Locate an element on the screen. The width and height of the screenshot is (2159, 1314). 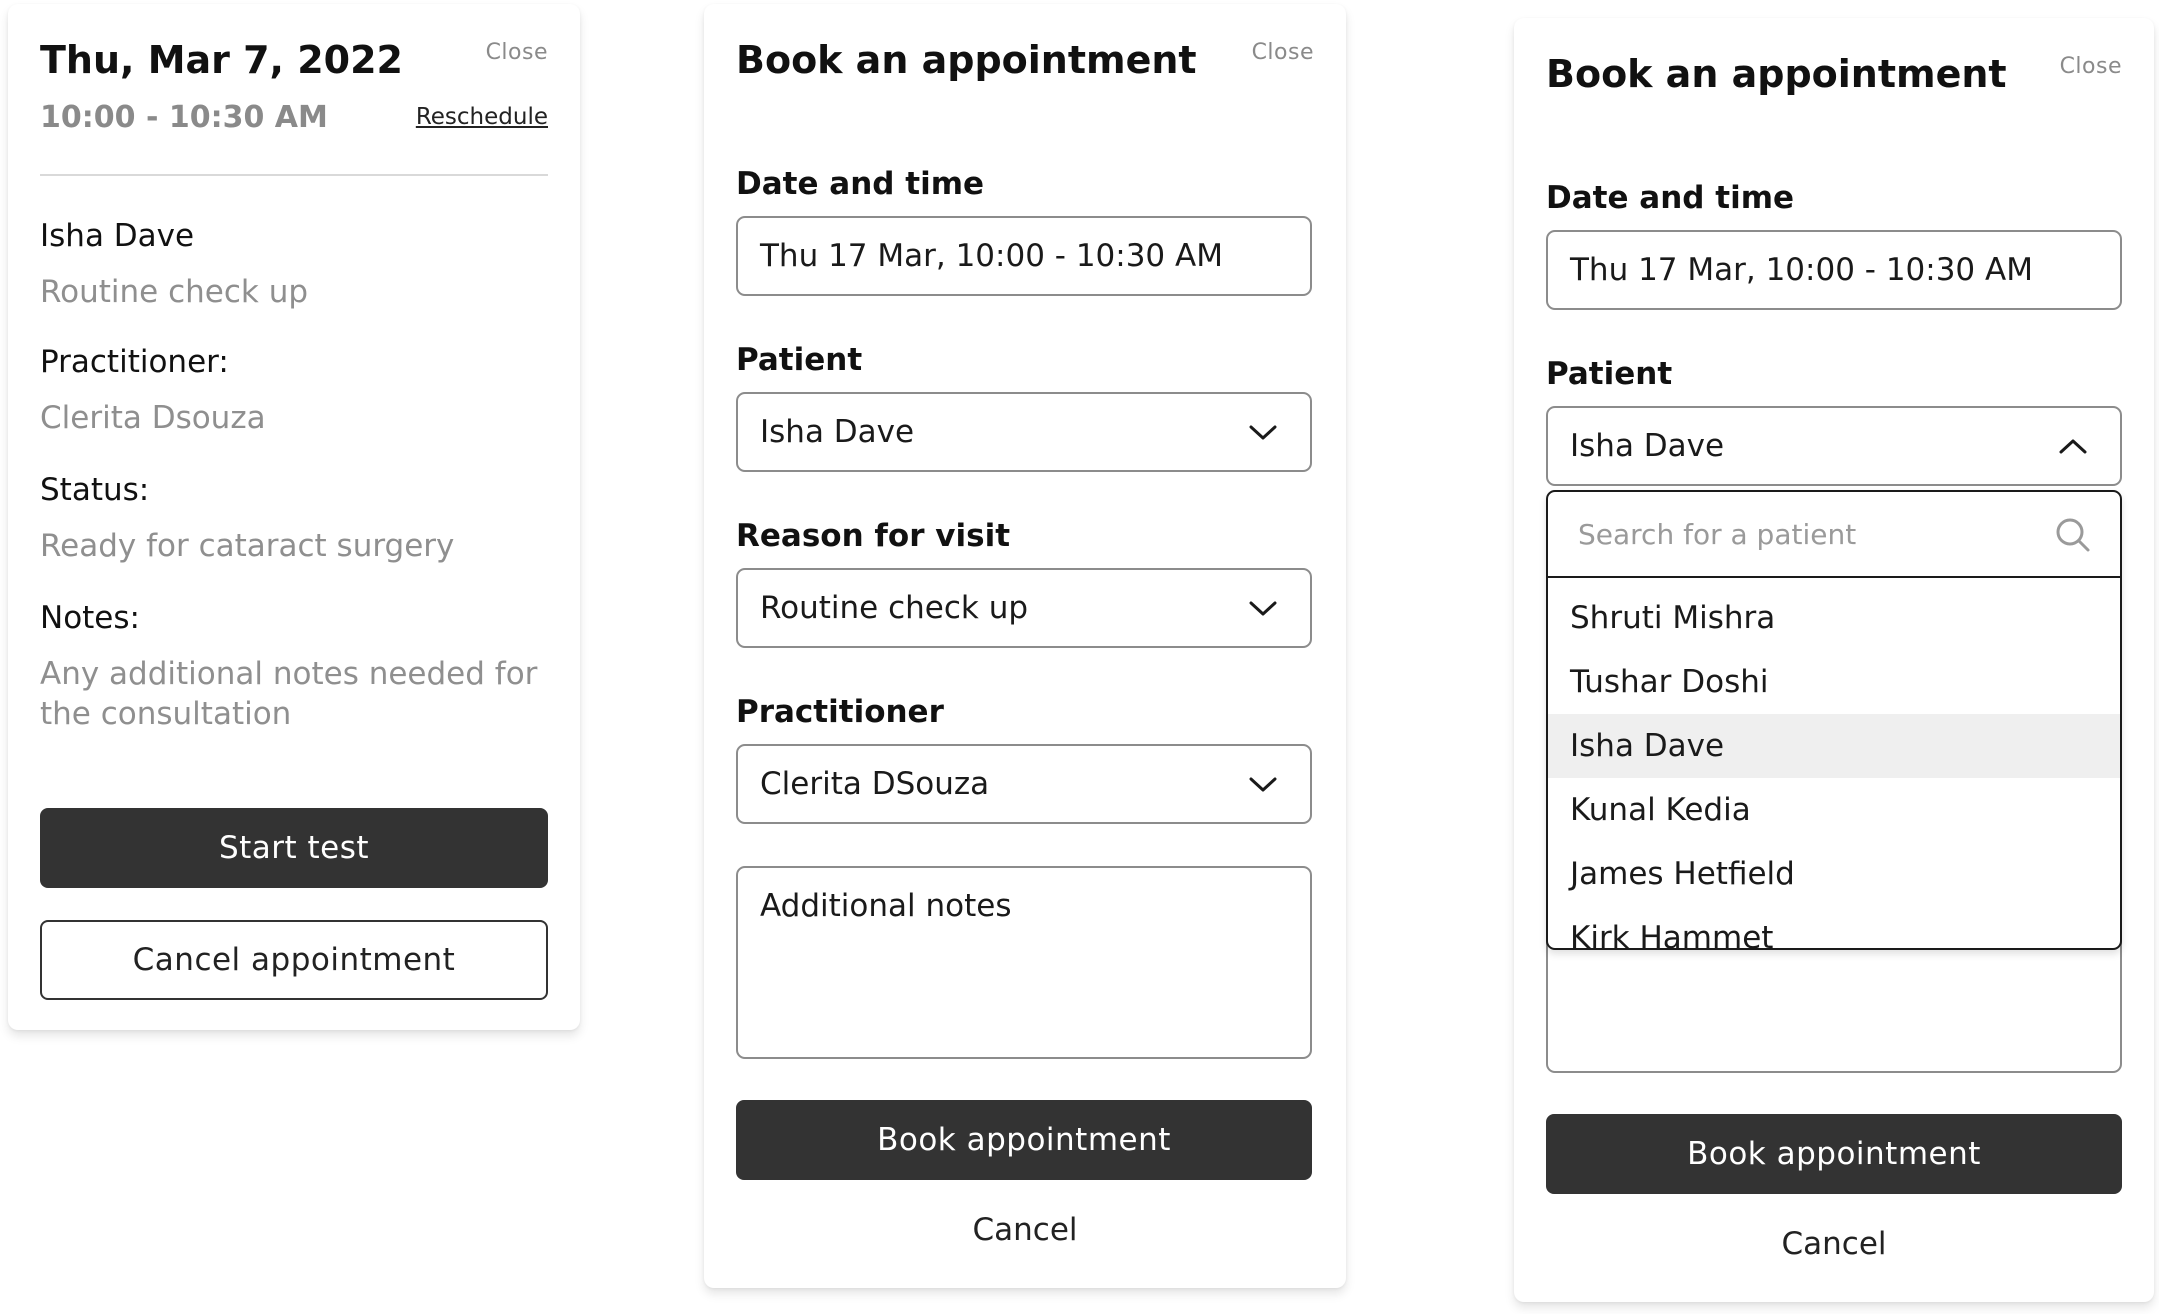
divider is located at coordinates (294, 175).